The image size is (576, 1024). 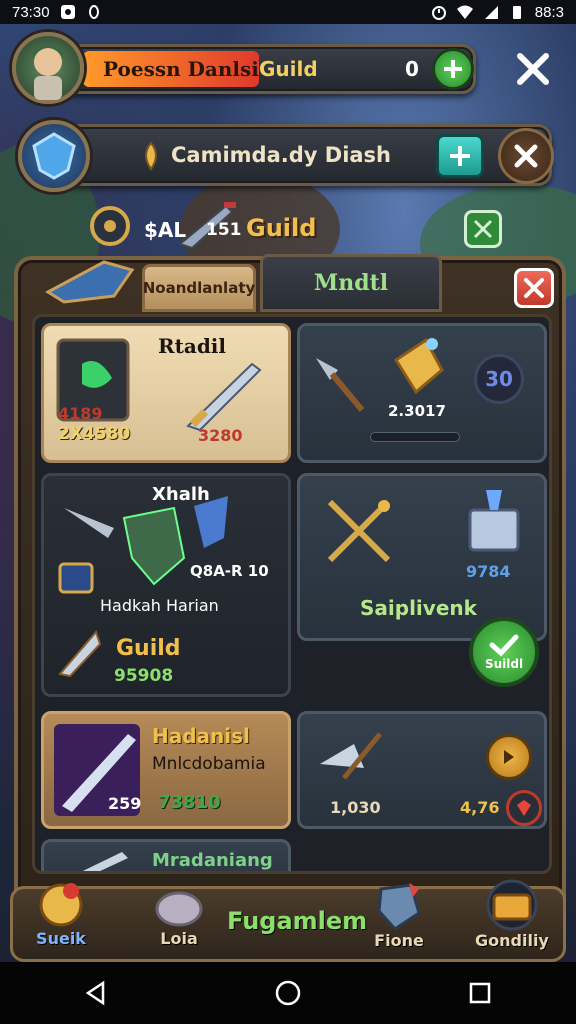 I want to click on plus-icon, so click(x=460, y=156).